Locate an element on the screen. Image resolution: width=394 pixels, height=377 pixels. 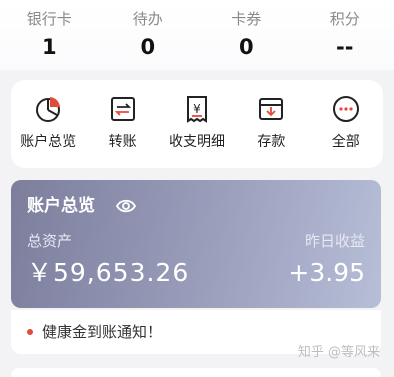
yesterday-income-label: 昨日收益 is located at coordinates (334, 241).